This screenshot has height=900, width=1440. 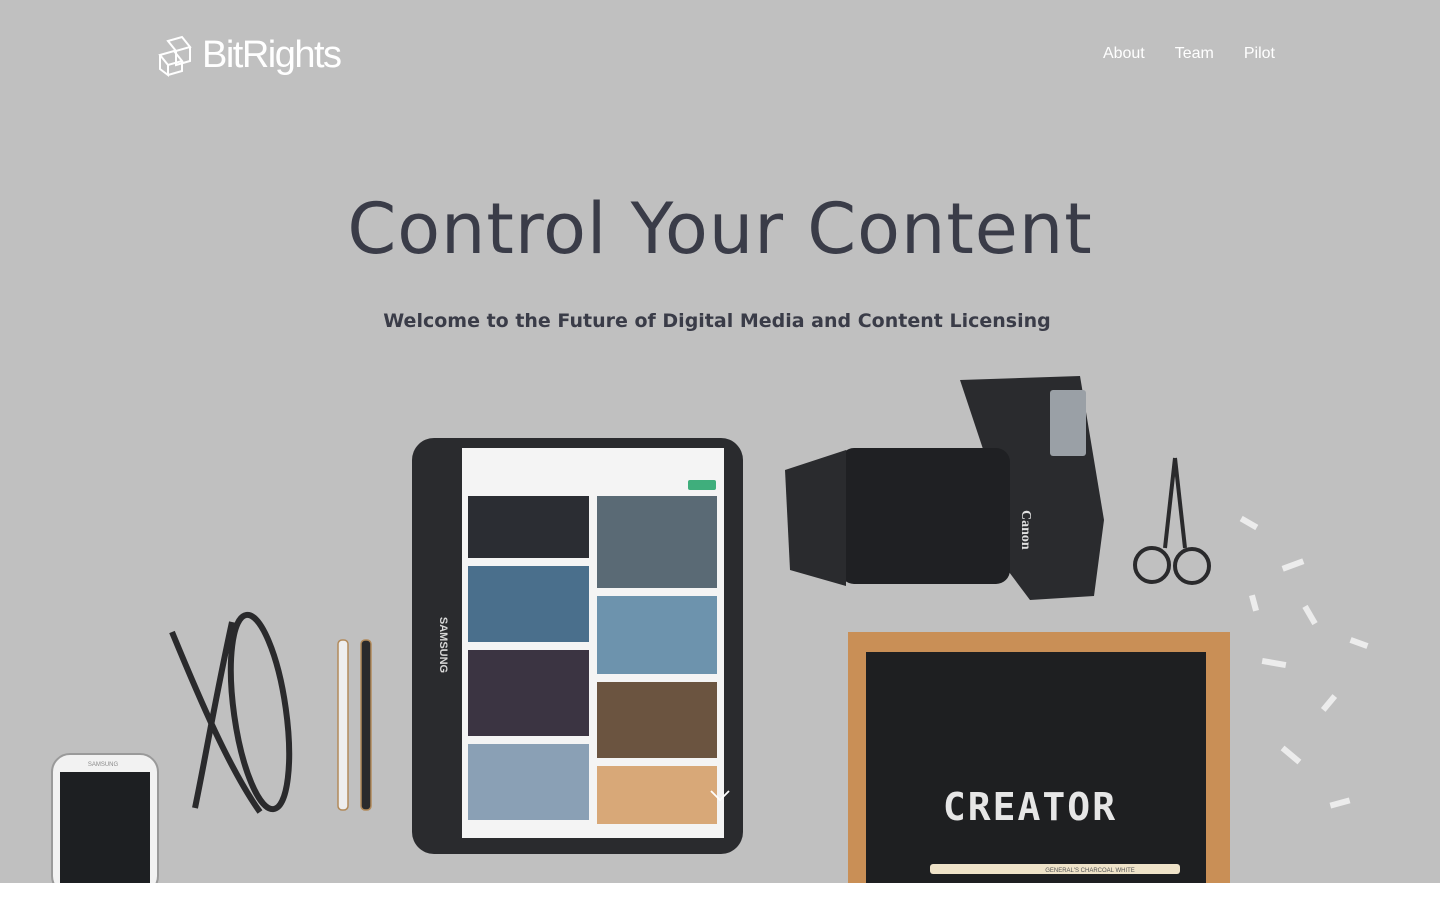 I want to click on main-nav: About Team Pilot, so click(x=1189, y=54).